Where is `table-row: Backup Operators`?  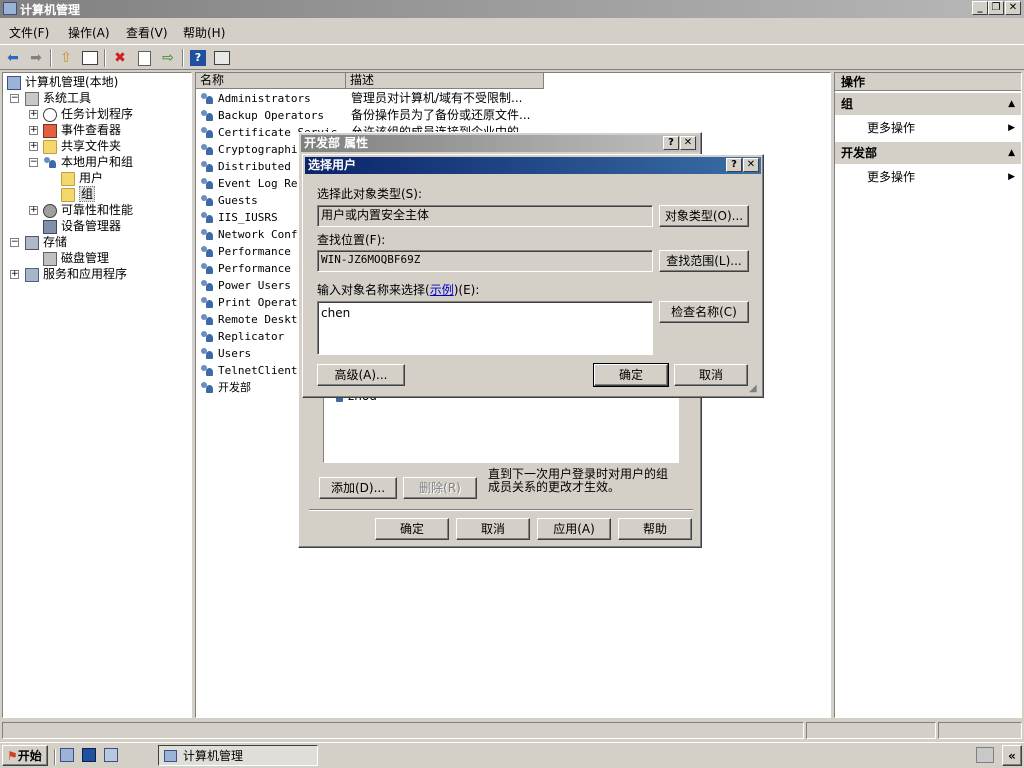 table-row: Backup Operators is located at coordinates (262, 115).